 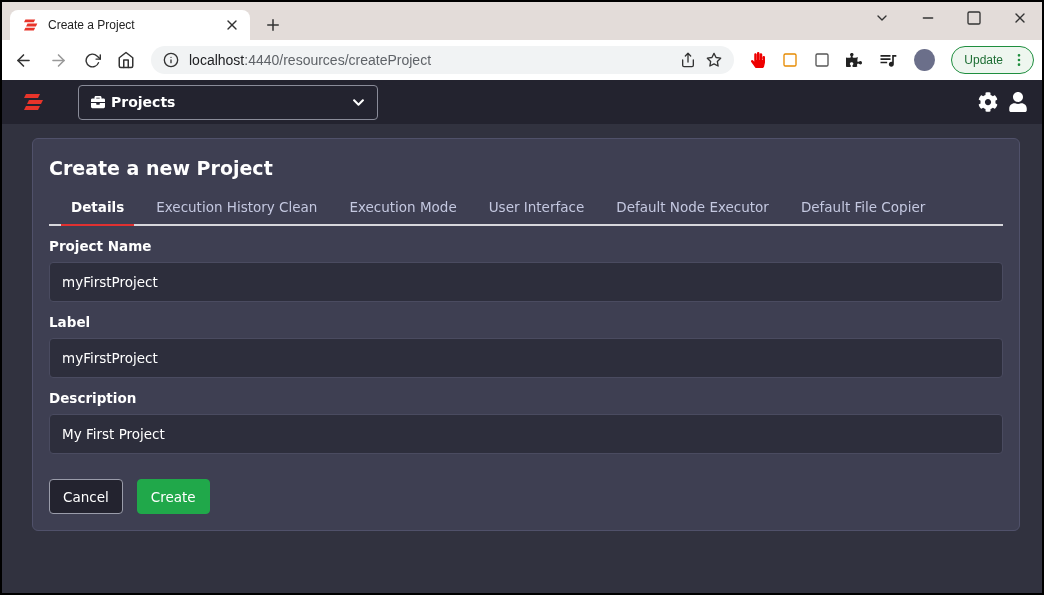 What do you see at coordinates (443, 60) in the screenshot?
I see `address-bar: localhost:4440/resources/createProject` at bounding box center [443, 60].